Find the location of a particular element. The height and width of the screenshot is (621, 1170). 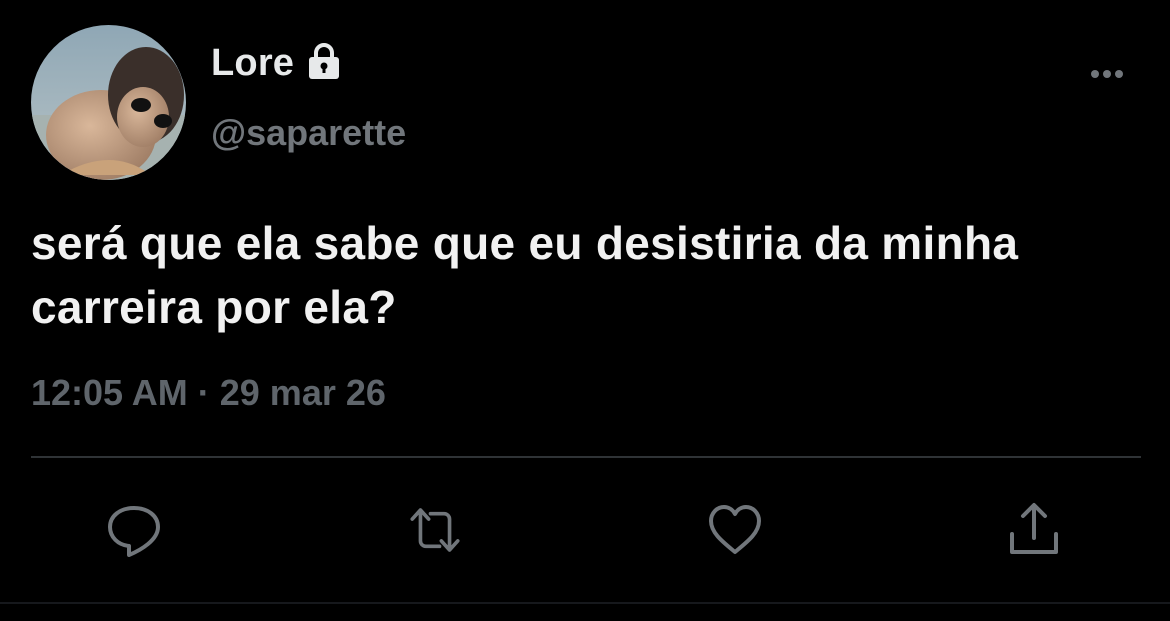

comment-icon is located at coordinates (134, 531).